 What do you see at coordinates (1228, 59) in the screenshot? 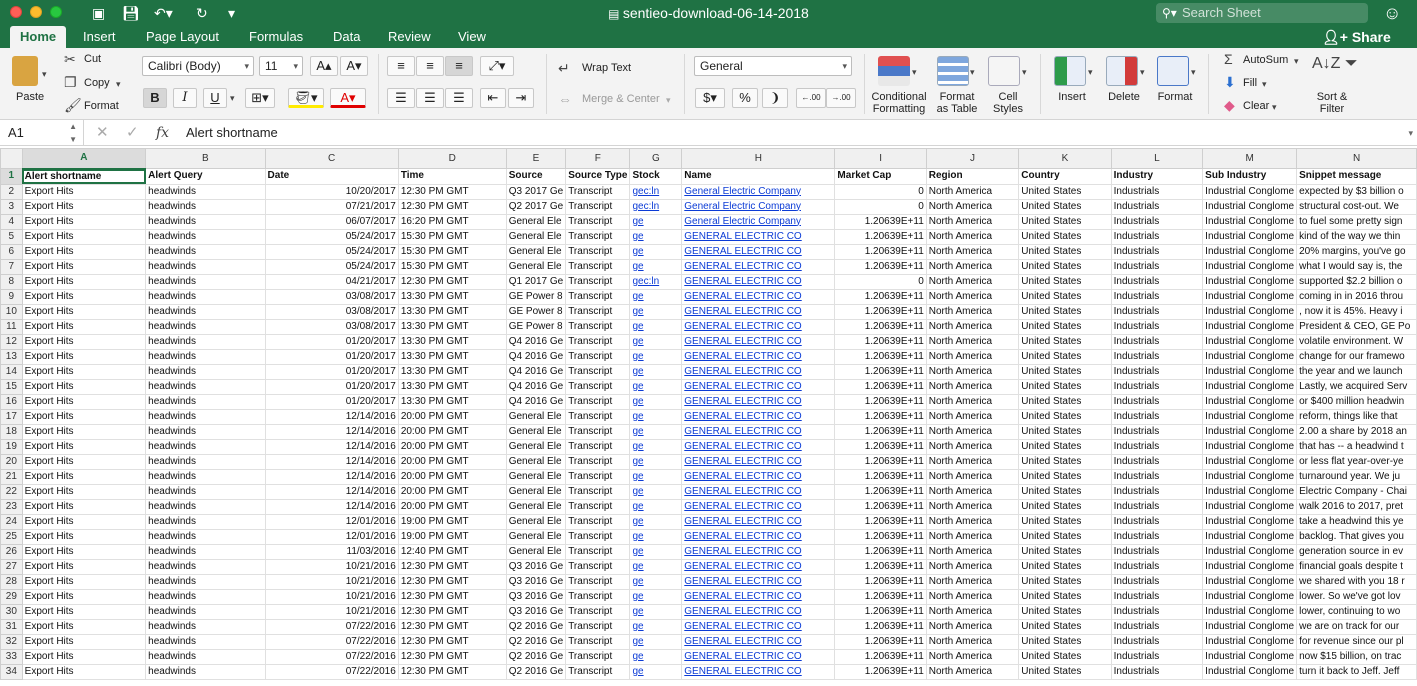
I see `autosum-icon: Σ` at bounding box center [1228, 59].